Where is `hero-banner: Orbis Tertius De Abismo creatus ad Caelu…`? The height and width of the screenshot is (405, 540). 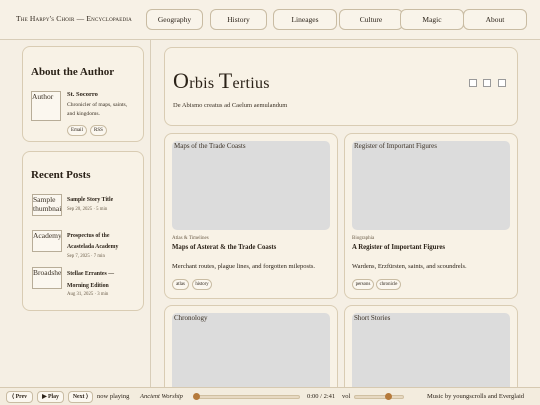 hero-banner: Orbis Tertius De Abismo creatus ad Caelu… is located at coordinates (341, 86).